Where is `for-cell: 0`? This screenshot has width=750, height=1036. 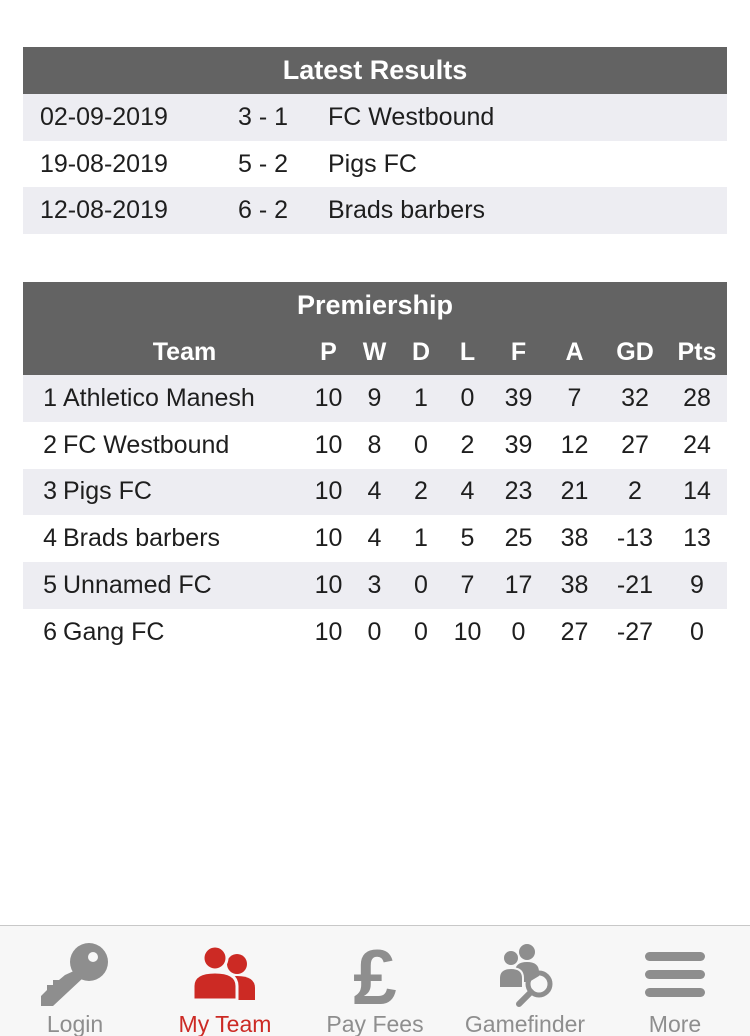 for-cell: 0 is located at coordinates (518, 631).